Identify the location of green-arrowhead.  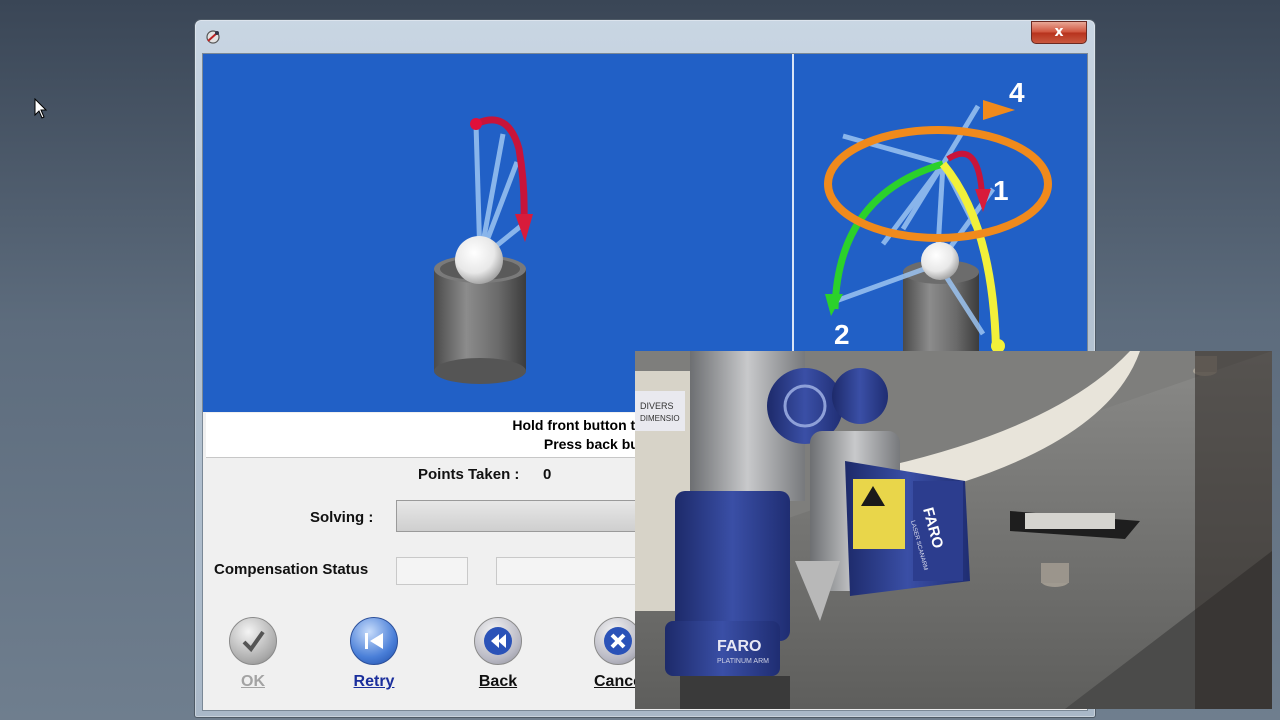
(834, 305).